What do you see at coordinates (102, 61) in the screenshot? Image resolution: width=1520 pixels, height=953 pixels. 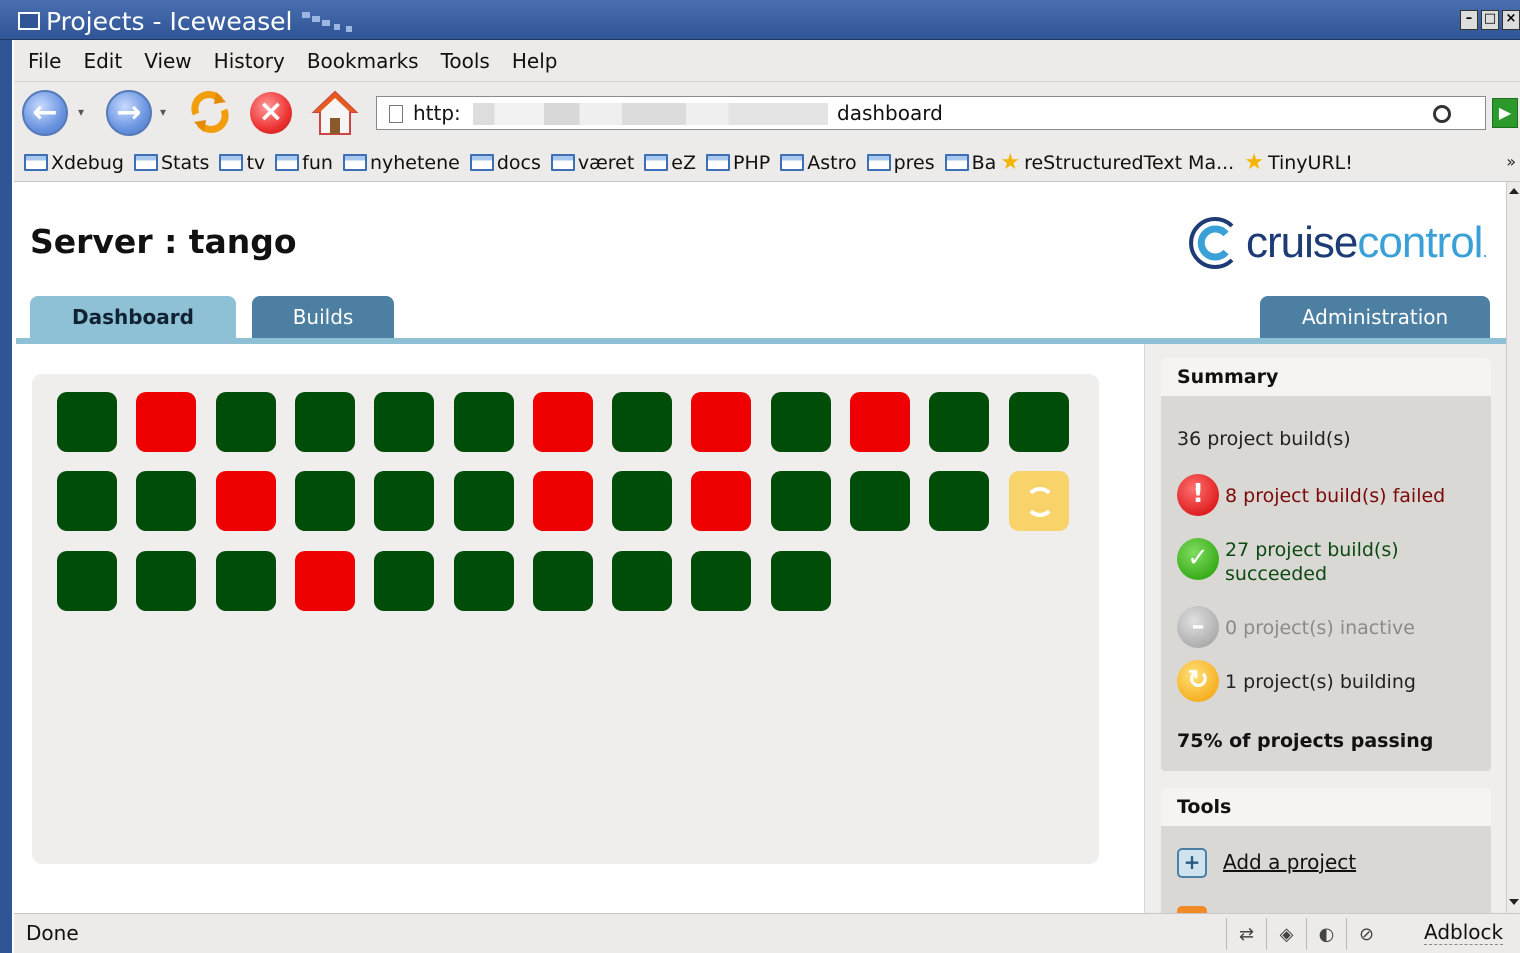 I see `menu-edit: Edit` at bounding box center [102, 61].